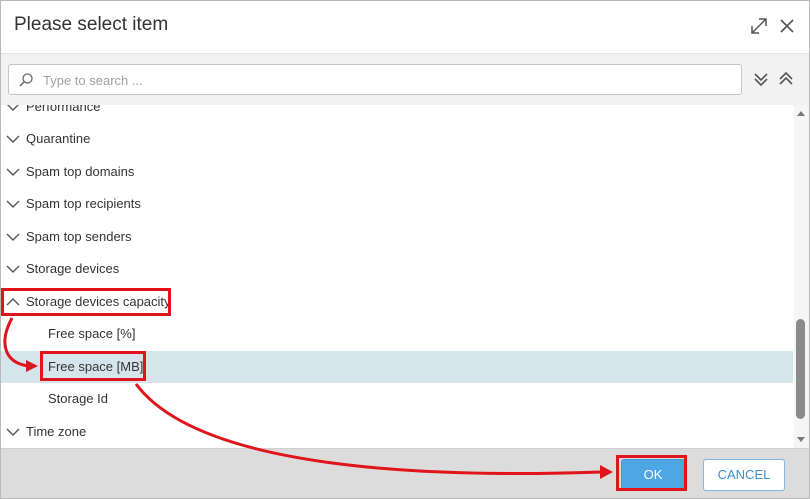 Image resolution: width=810 pixels, height=499 pixels. What do you see at coordinates (397, 172) in the screenshot?
I see `tree-item-spam-top-domains: Spam top domains` at bounding box center [397, 172].